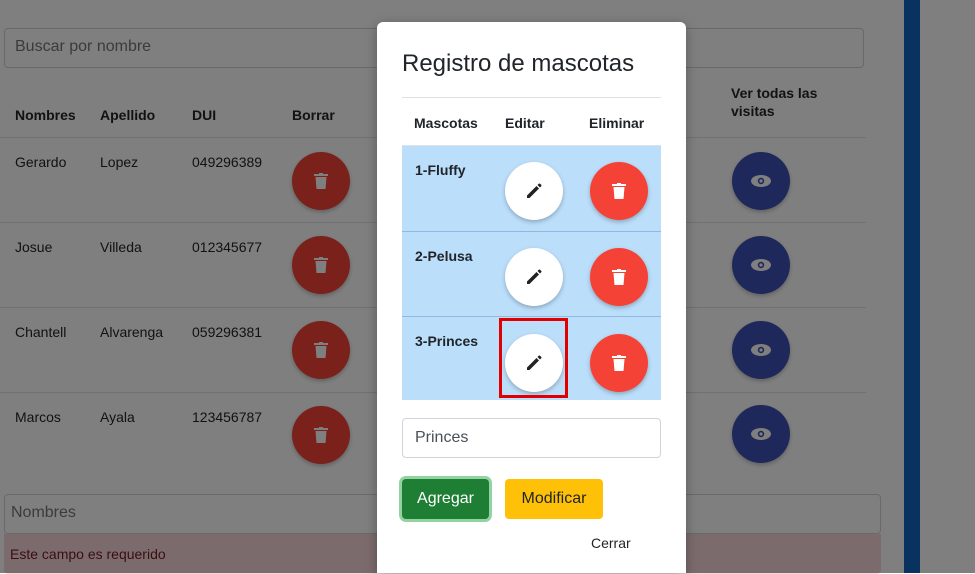  What do you see at coordinates (611, 543) in the screenshot?
I see `close-button: Cerrar` at bounding box center [611, 543].